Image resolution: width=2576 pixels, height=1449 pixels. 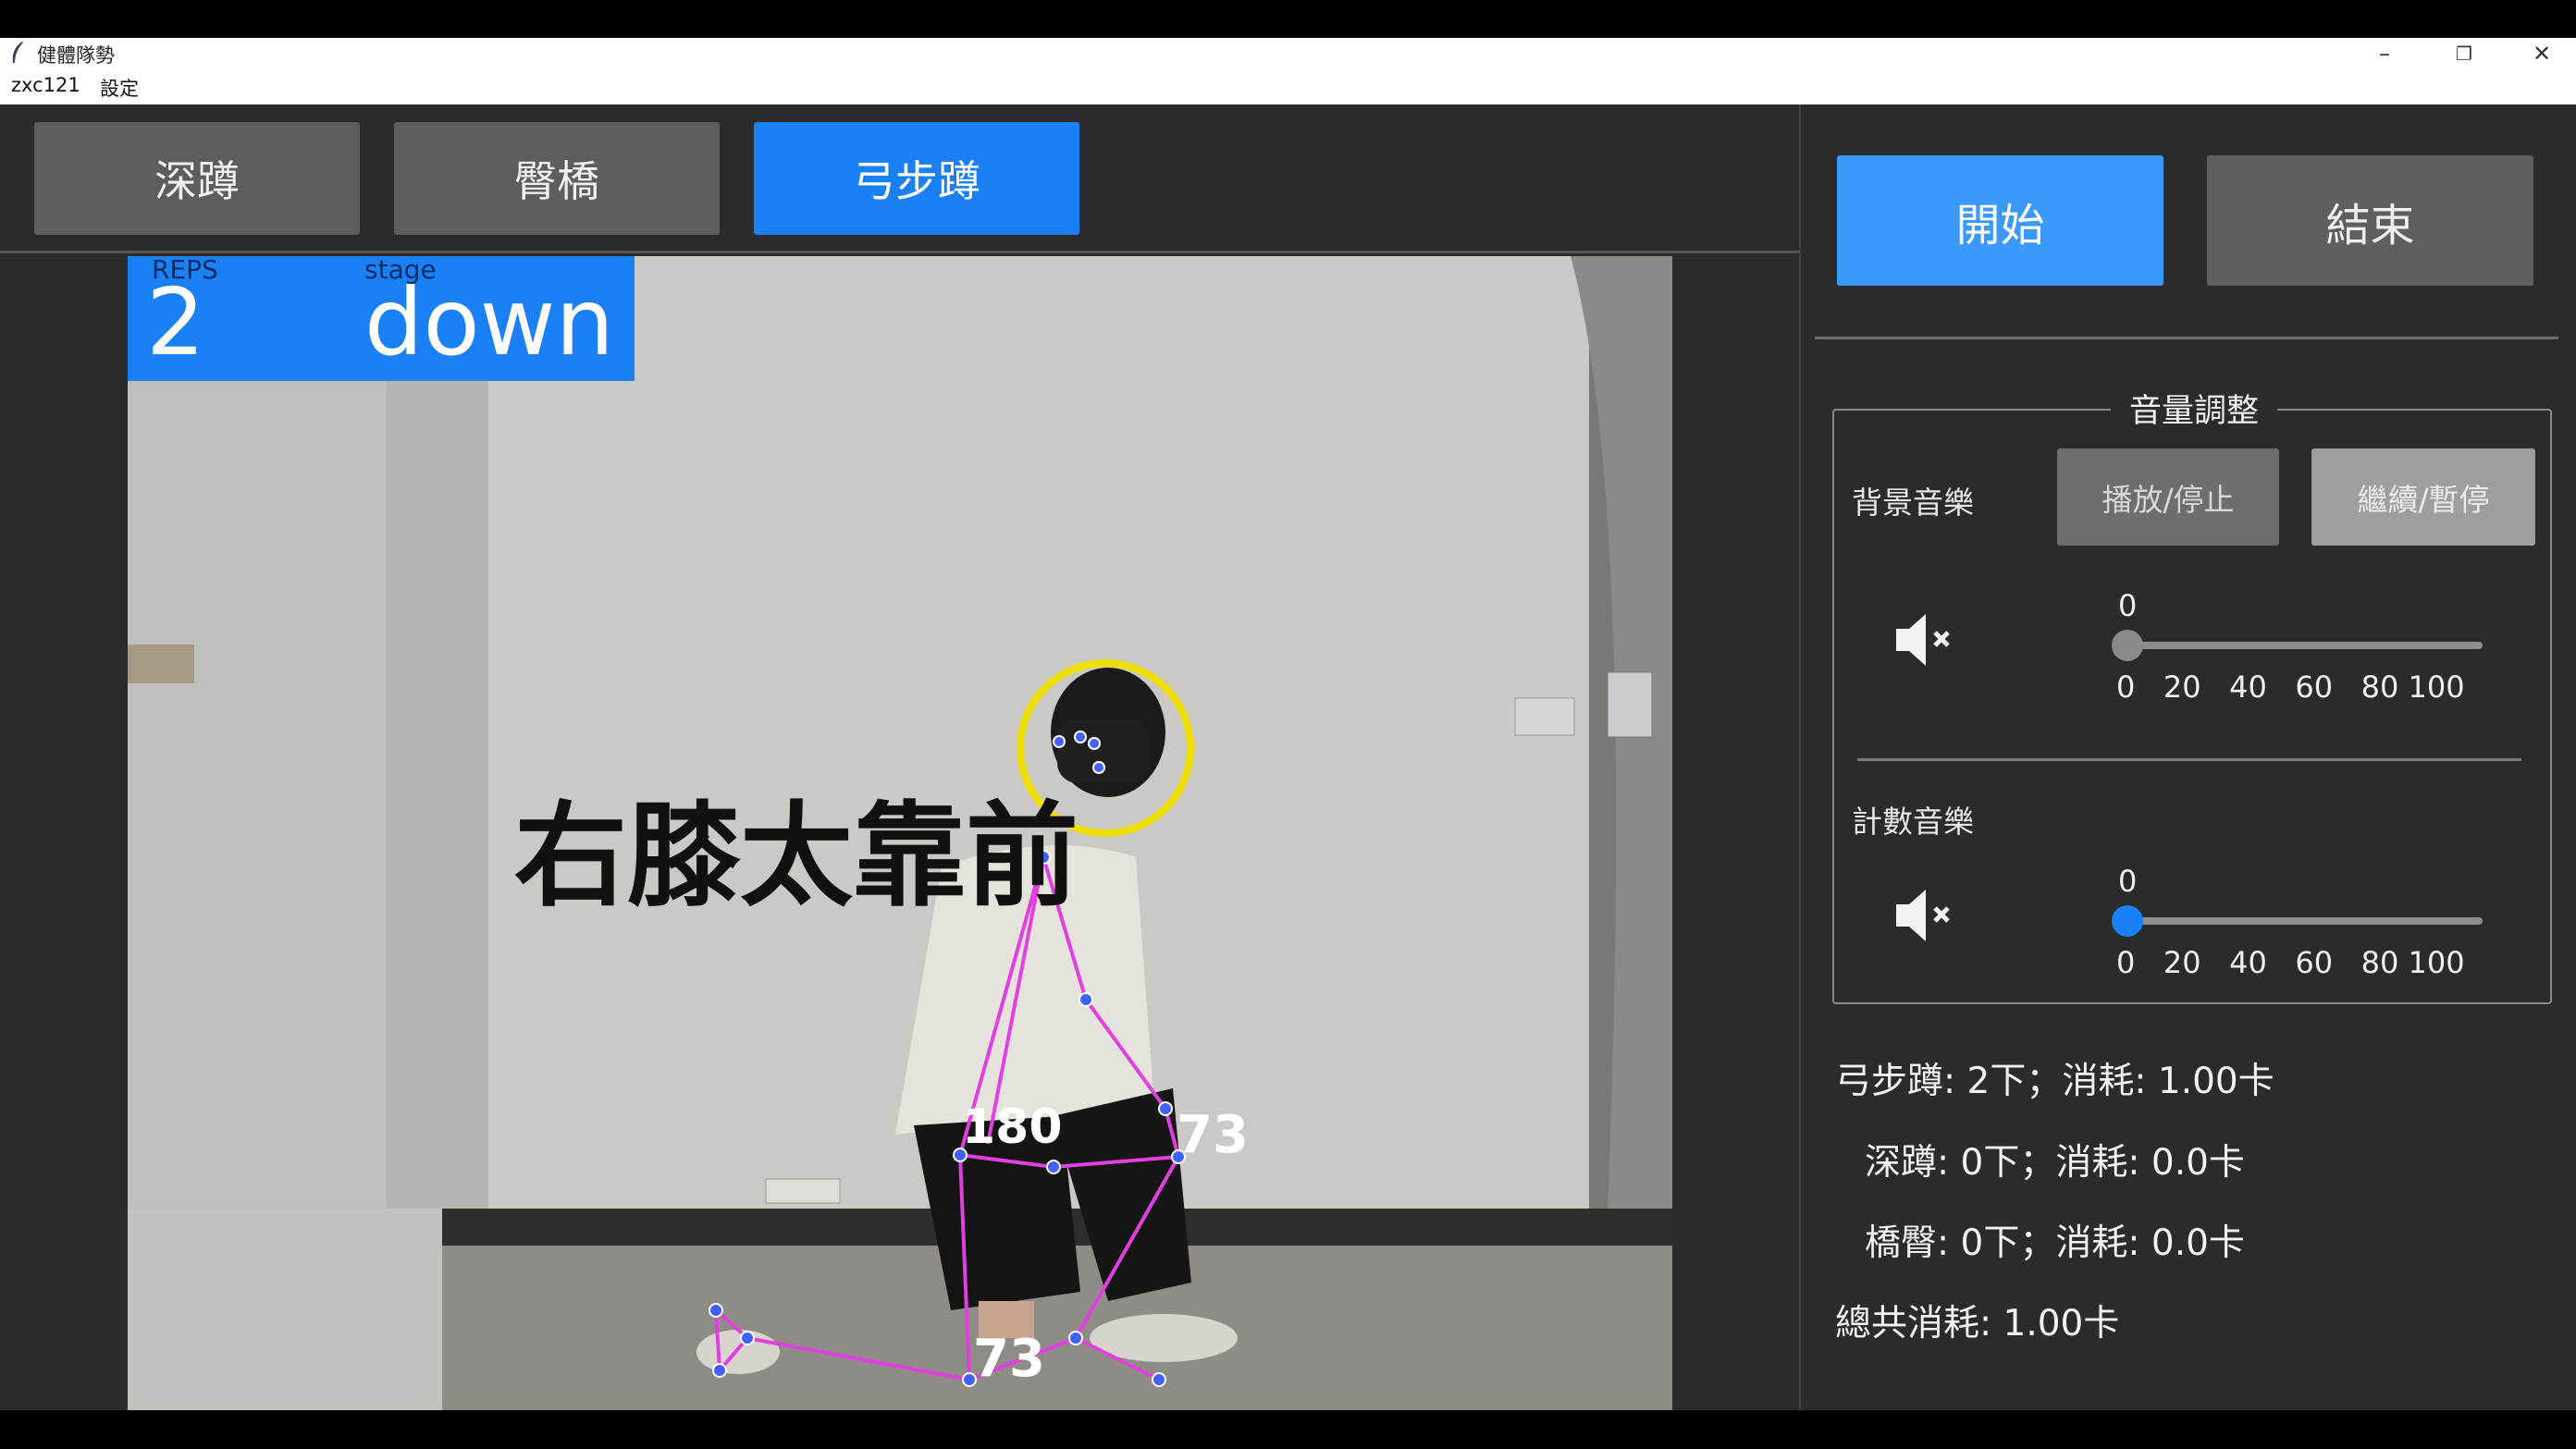 I want to click on count-volume-slider-knob, so click(x=2127, y=921).